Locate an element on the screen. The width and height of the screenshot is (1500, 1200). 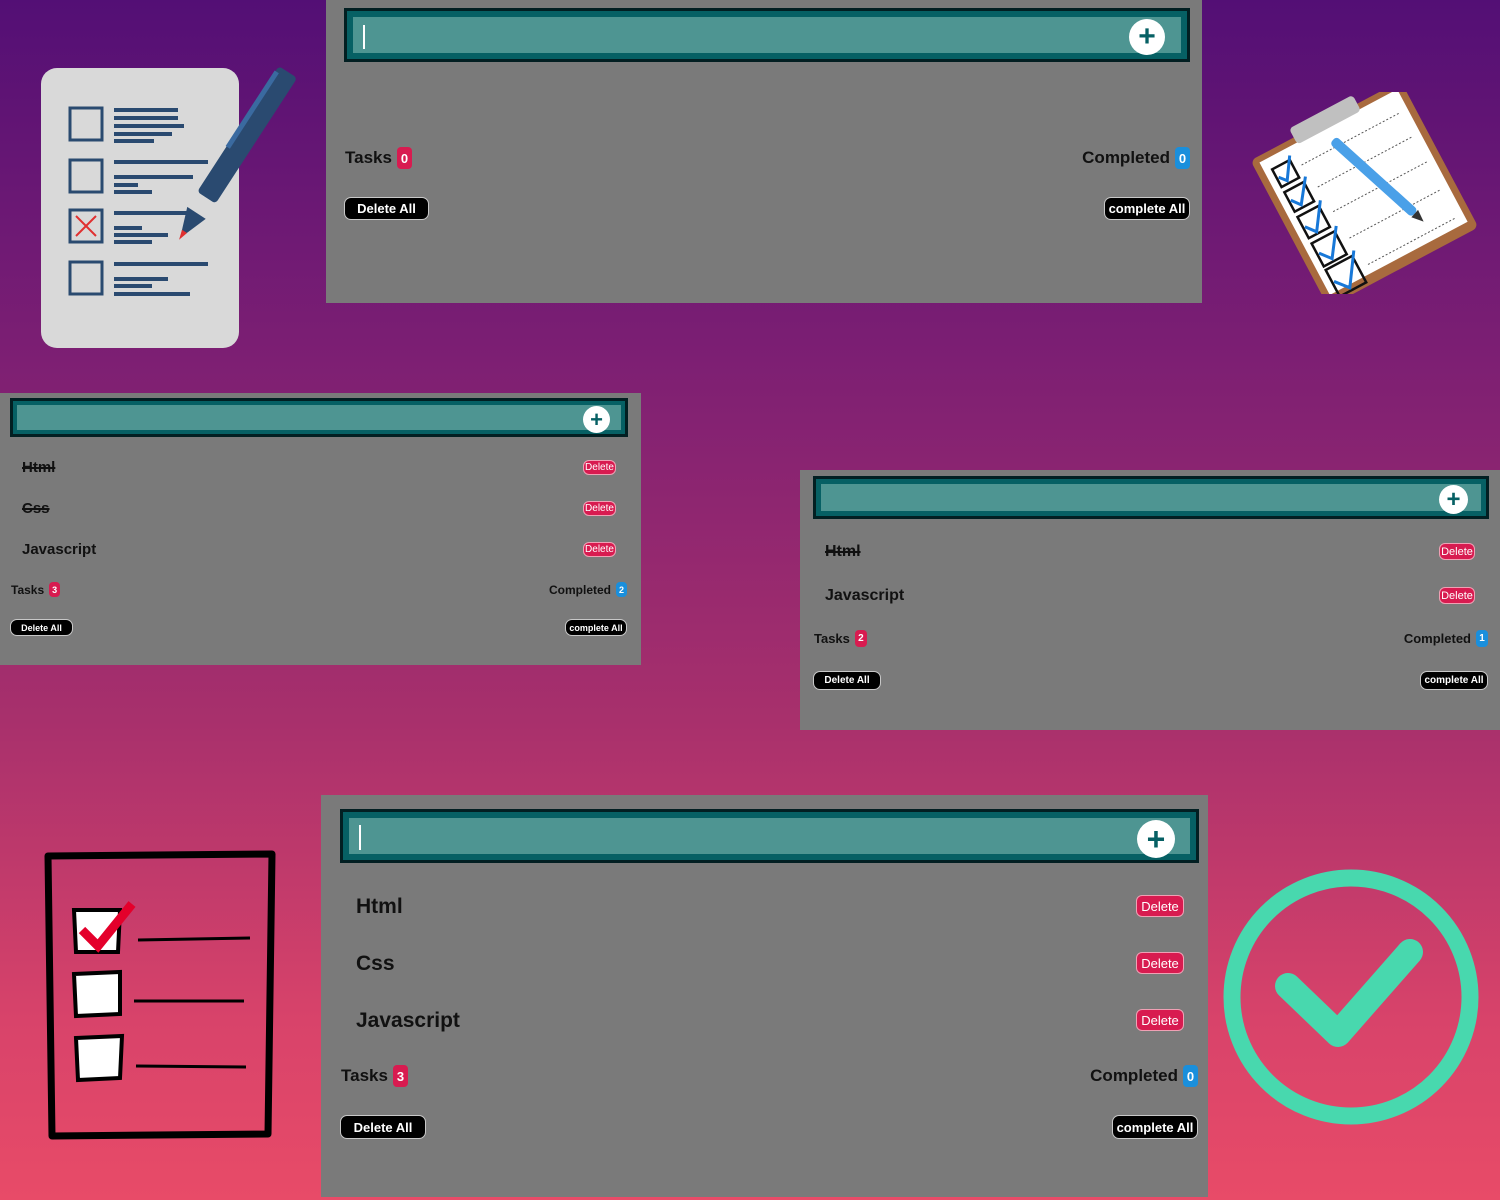
tasks-count-badge: 0 is located at coordinates (404, 158).